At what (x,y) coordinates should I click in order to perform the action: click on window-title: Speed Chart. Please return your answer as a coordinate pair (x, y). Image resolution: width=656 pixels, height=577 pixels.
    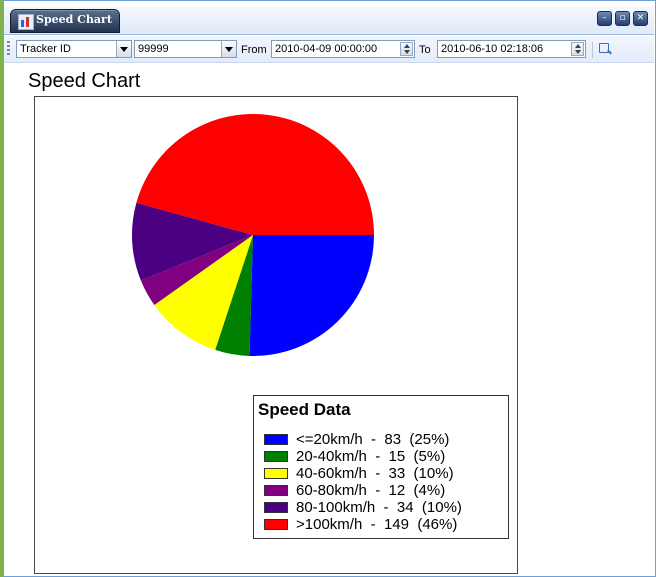
    Looking at the image, I should click on (74, 19).